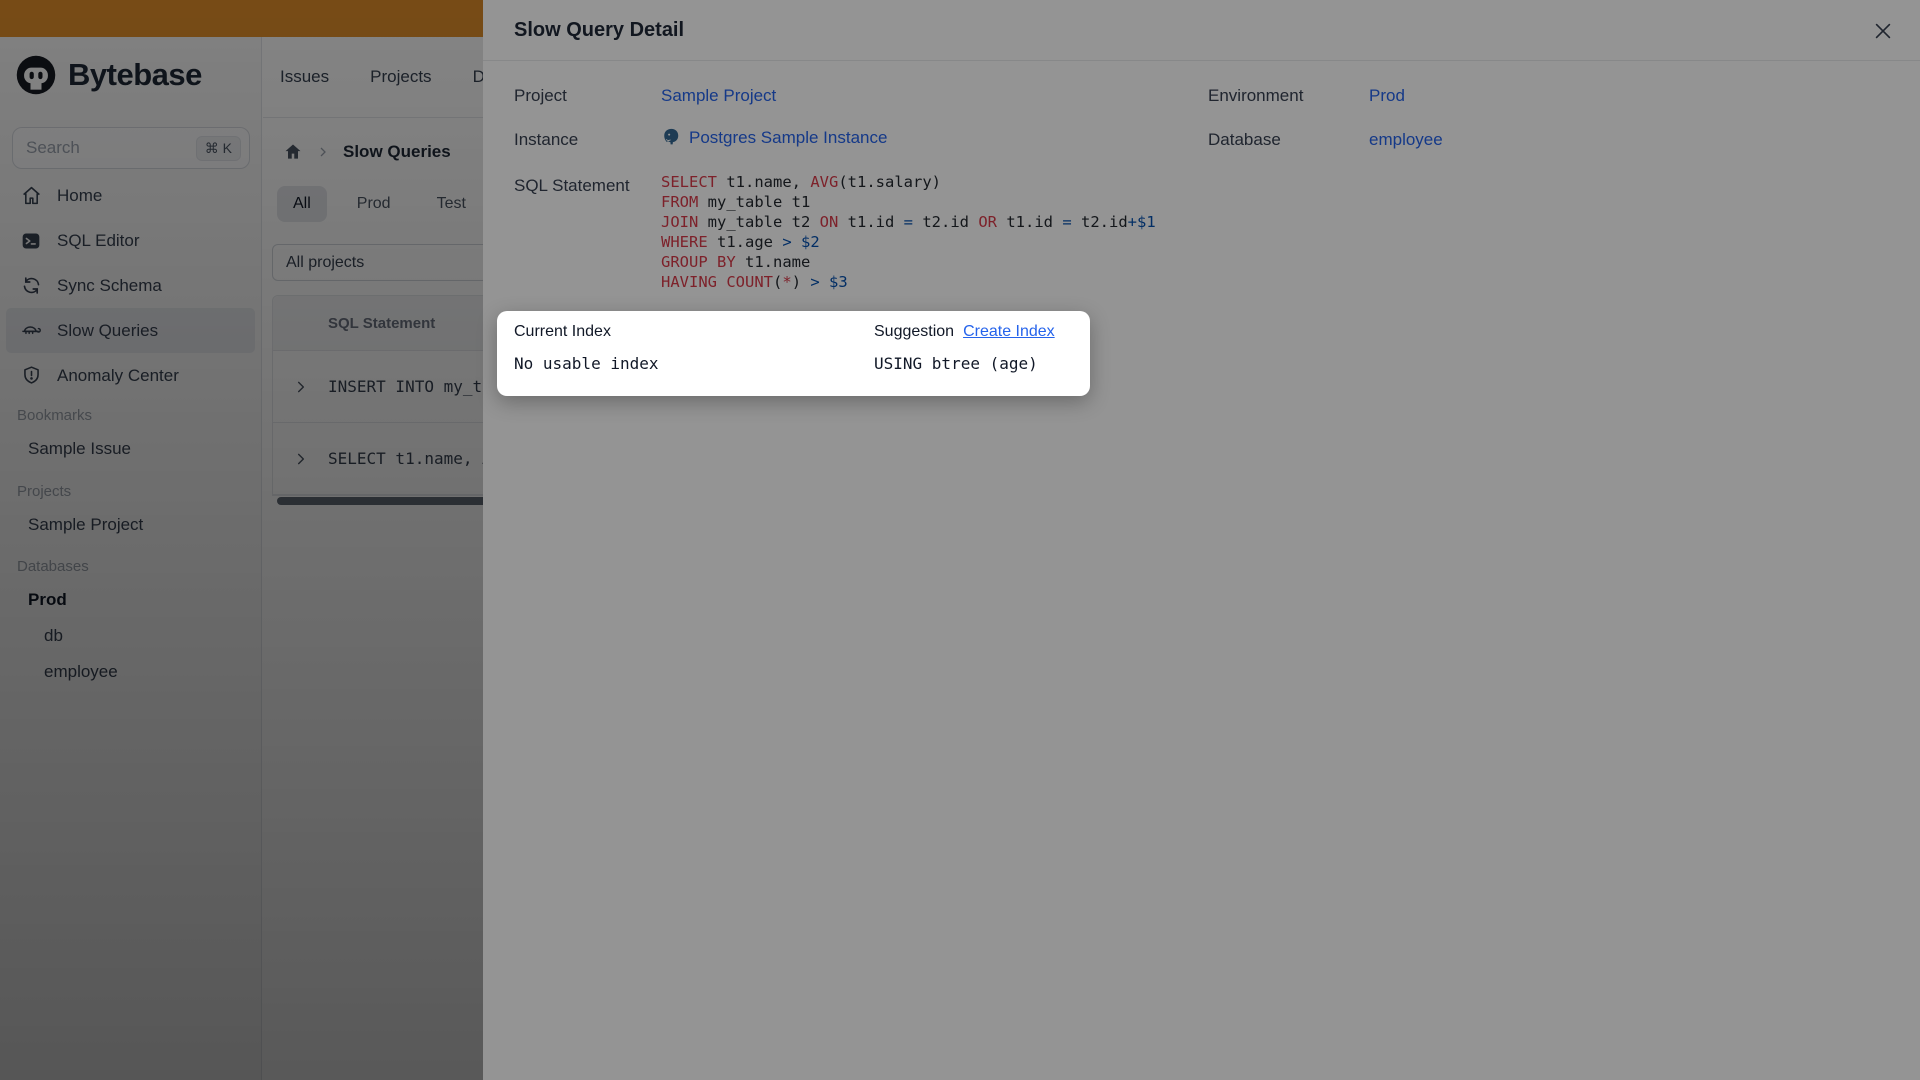 The height and width of the screenshot is (1080, 1920). What do you see at coordinates (914, 331) in the screenshot?
I see `suggestion-label: Suggestion` at bounding box center [914, 331].